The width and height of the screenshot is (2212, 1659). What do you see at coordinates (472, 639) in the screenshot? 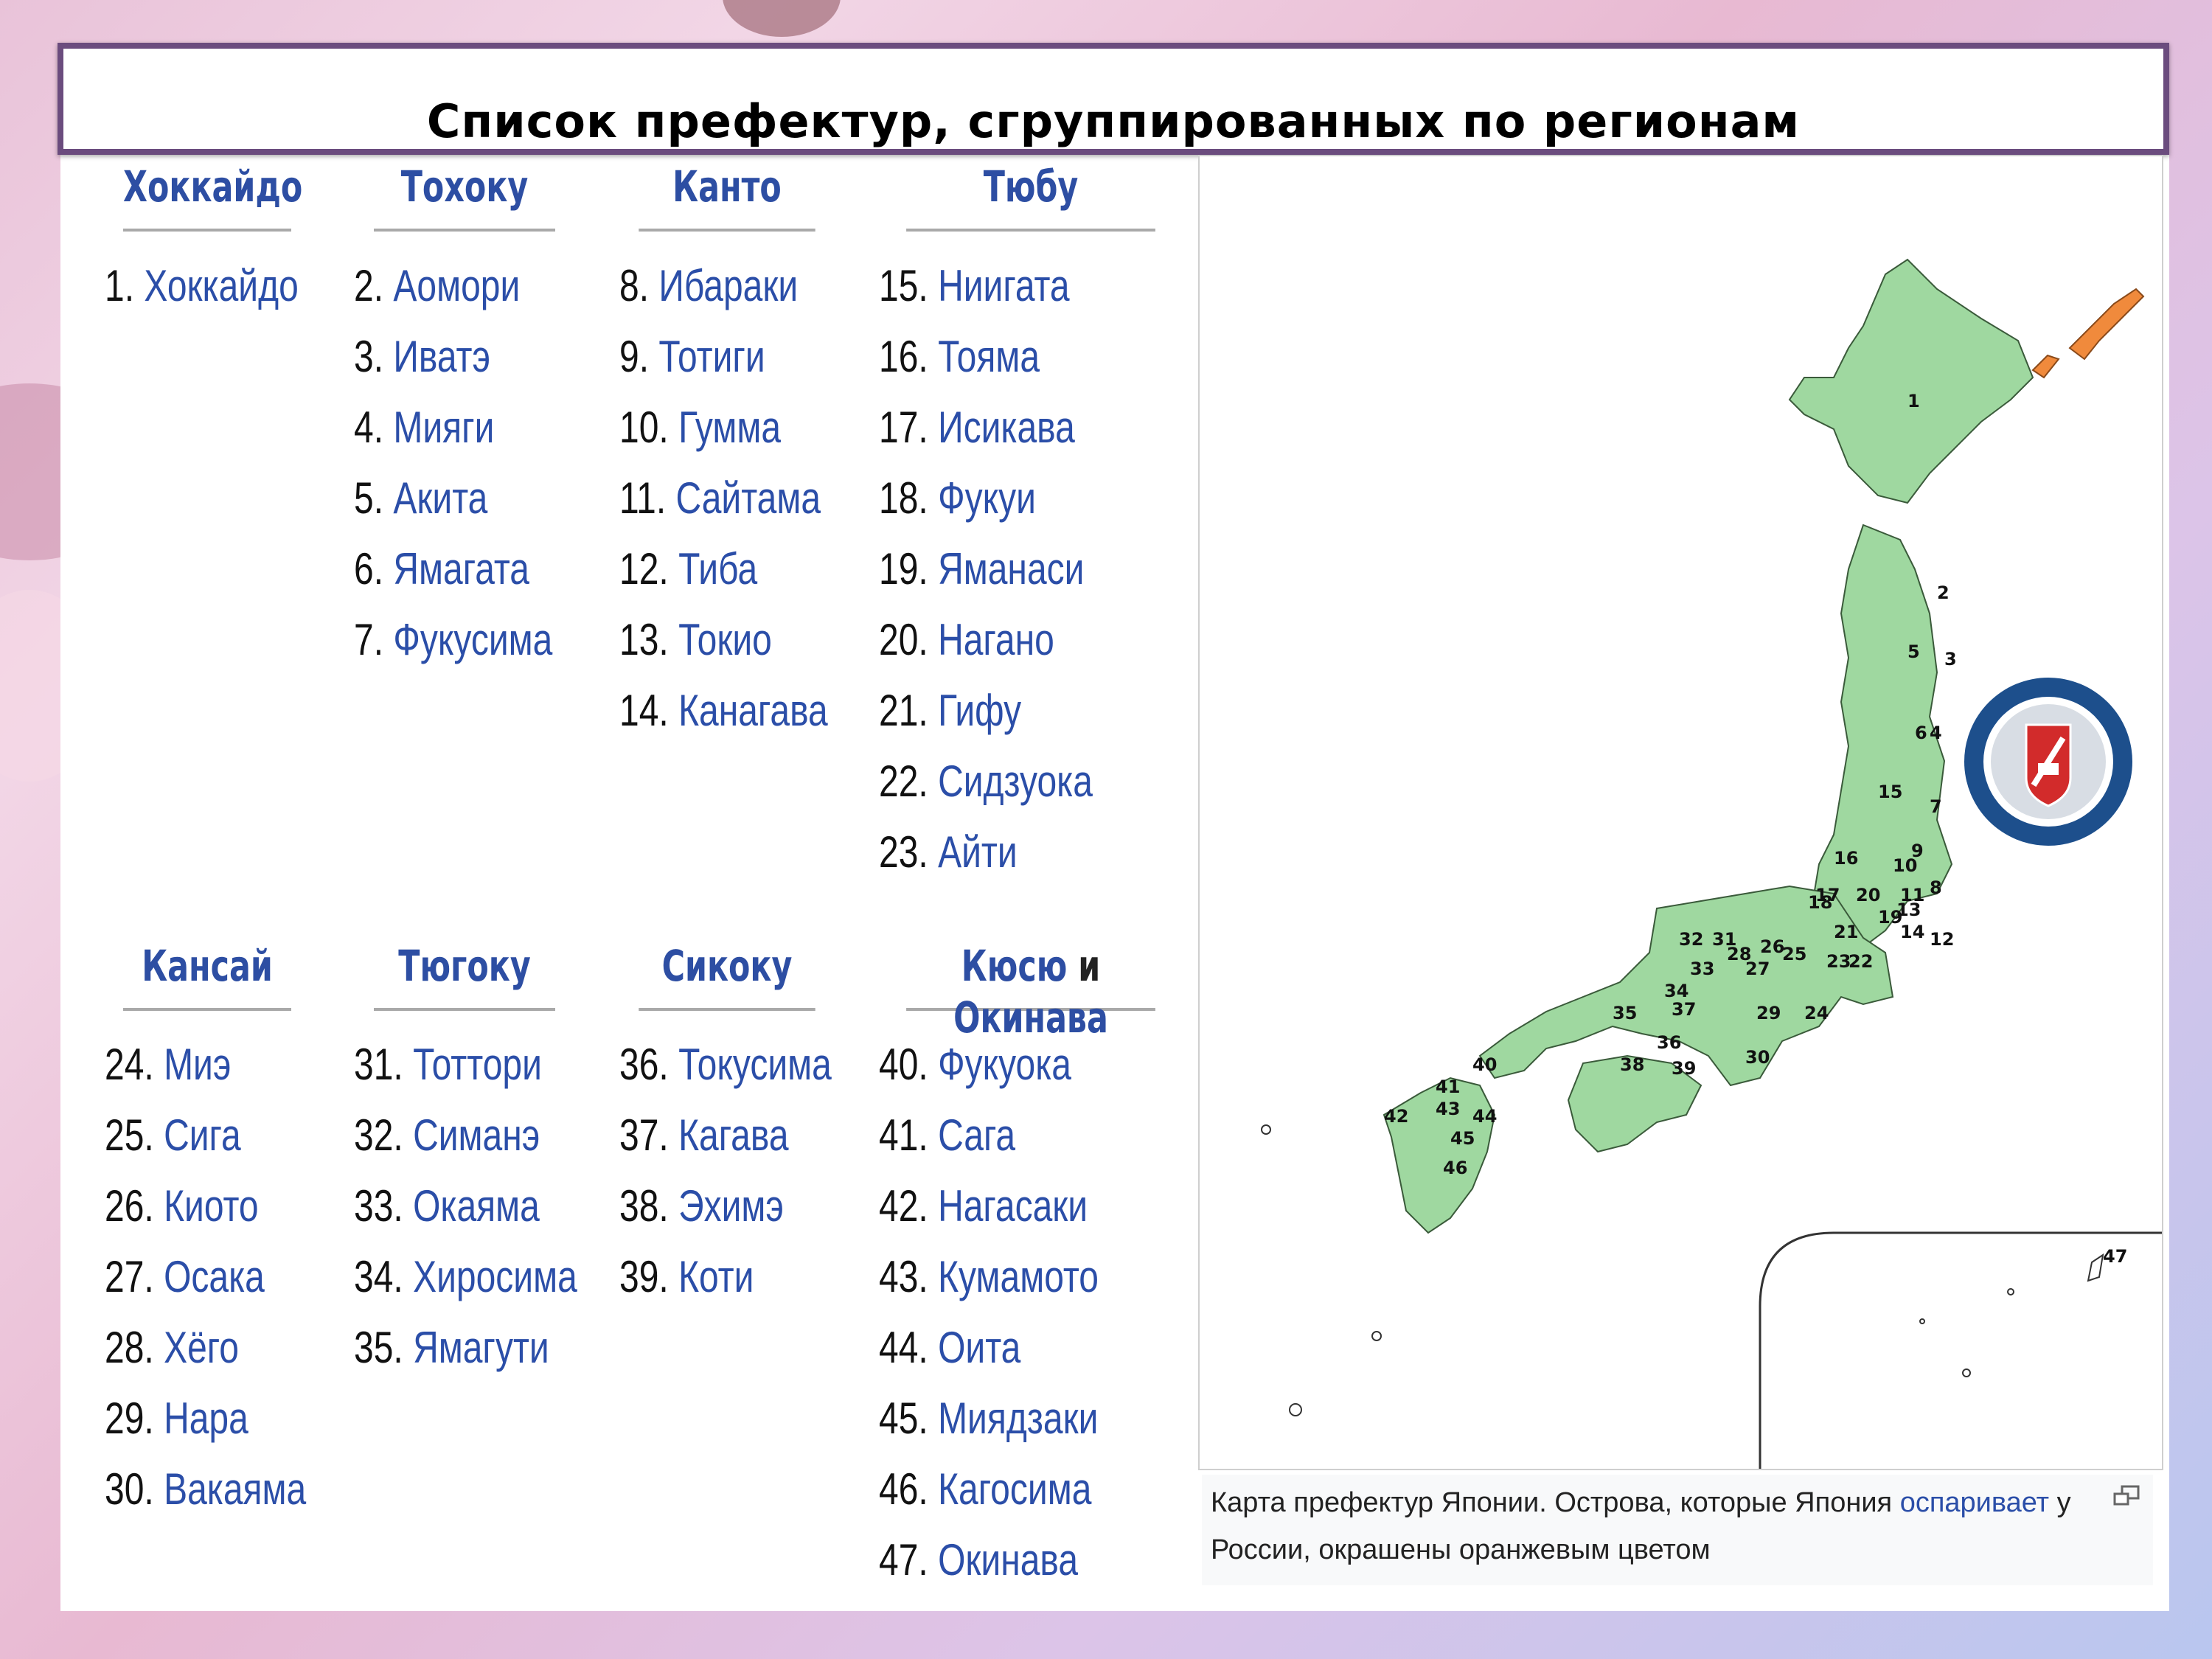
I see `prefecture-link: Фукусима` at bounding box center [472, 639].